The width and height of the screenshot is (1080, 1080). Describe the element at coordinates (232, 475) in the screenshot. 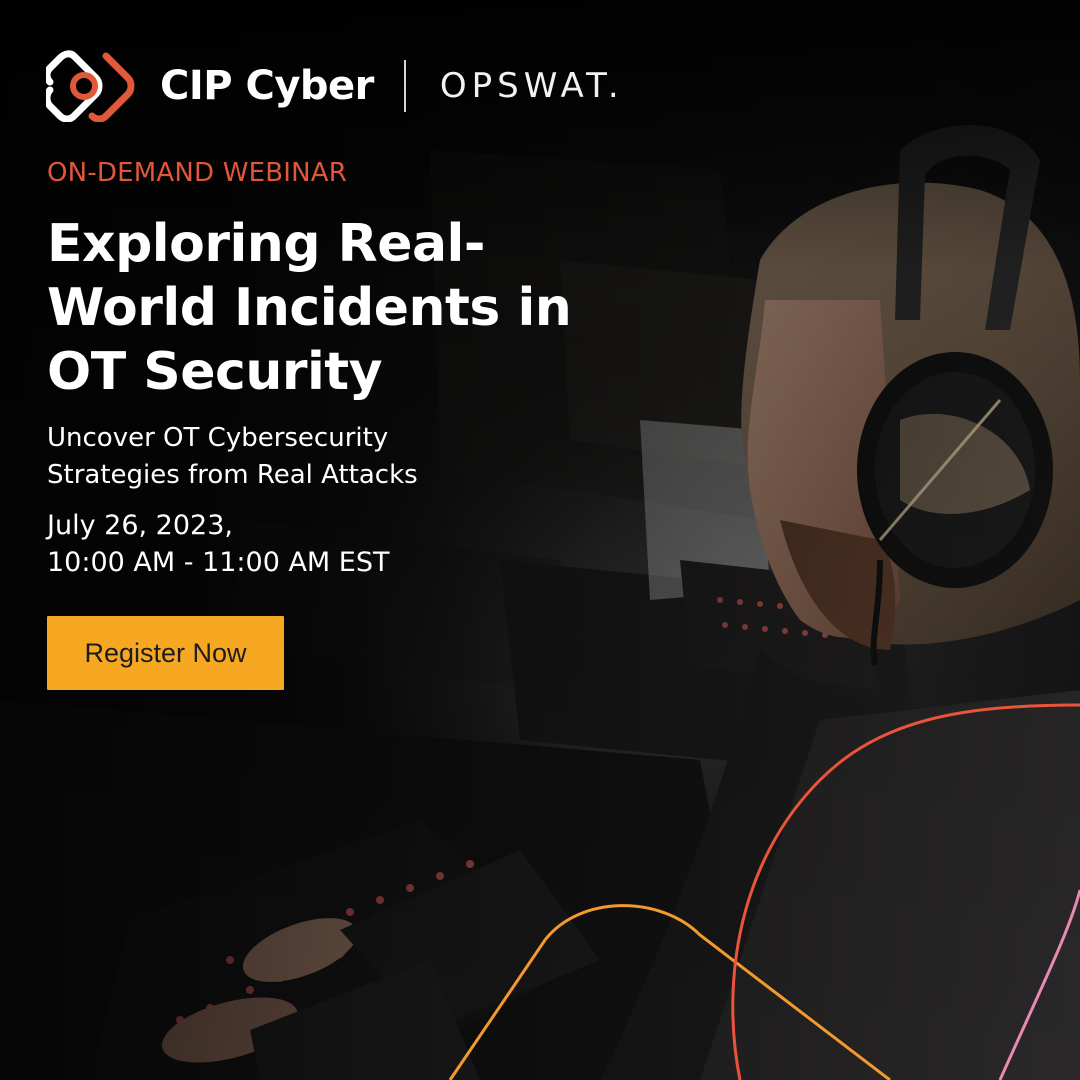

I see `webinar-subtitle-line: Strategies from Real Attacks` at that location.